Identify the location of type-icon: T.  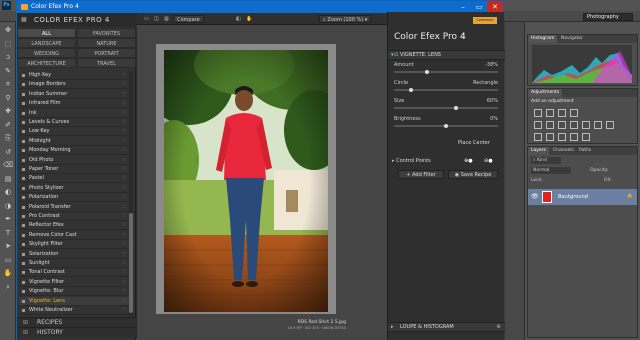
(8, 233).